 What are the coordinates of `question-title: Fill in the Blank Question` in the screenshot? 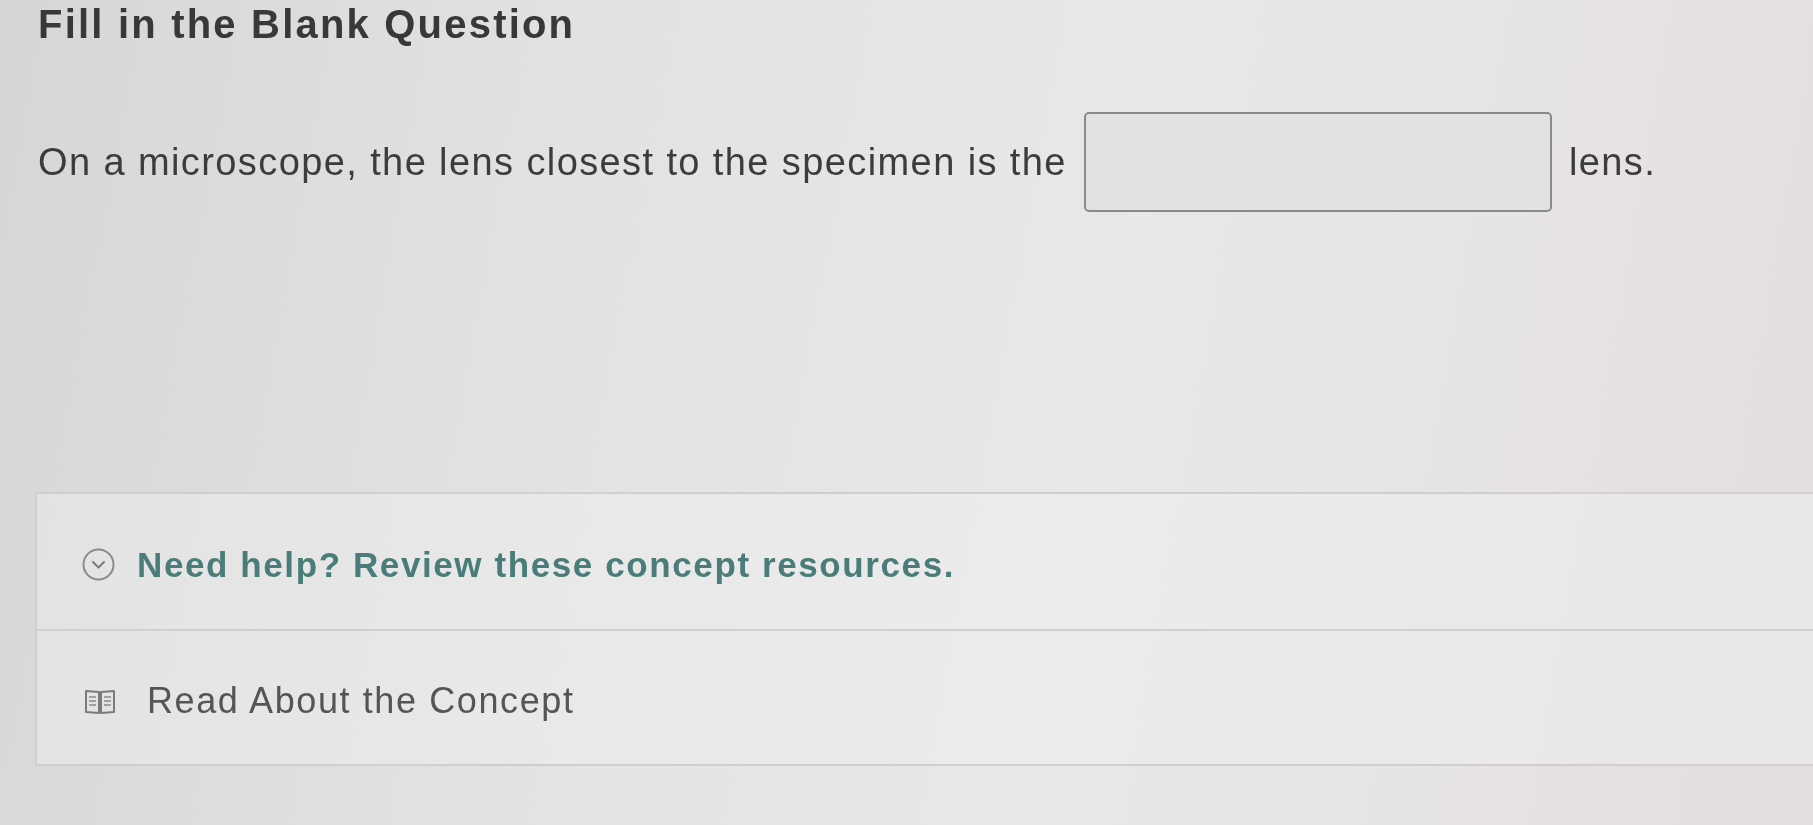 It's located at (307, 23).